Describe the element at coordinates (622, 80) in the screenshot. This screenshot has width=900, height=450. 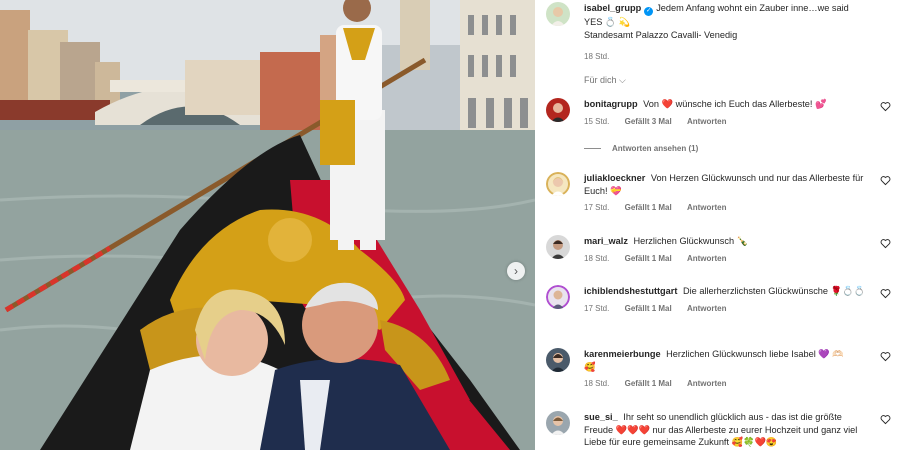
I see `chevron-down-icon: ⌵` at that location.